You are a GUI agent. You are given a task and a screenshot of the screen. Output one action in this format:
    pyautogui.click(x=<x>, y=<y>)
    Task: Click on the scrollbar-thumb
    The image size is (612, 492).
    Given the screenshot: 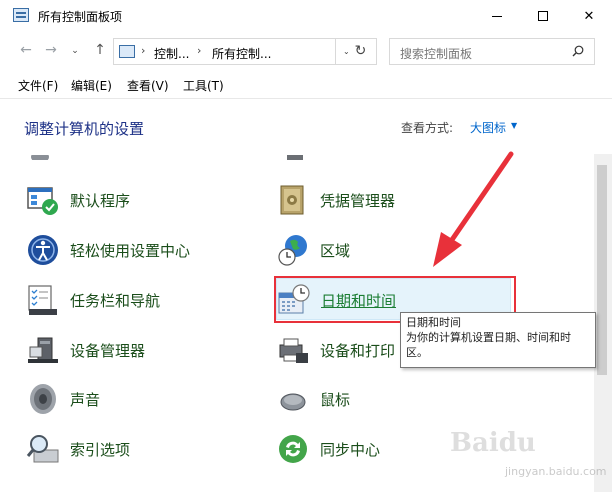 What is the action you would take?
    pyautogui.click(x=602, y=270)
    